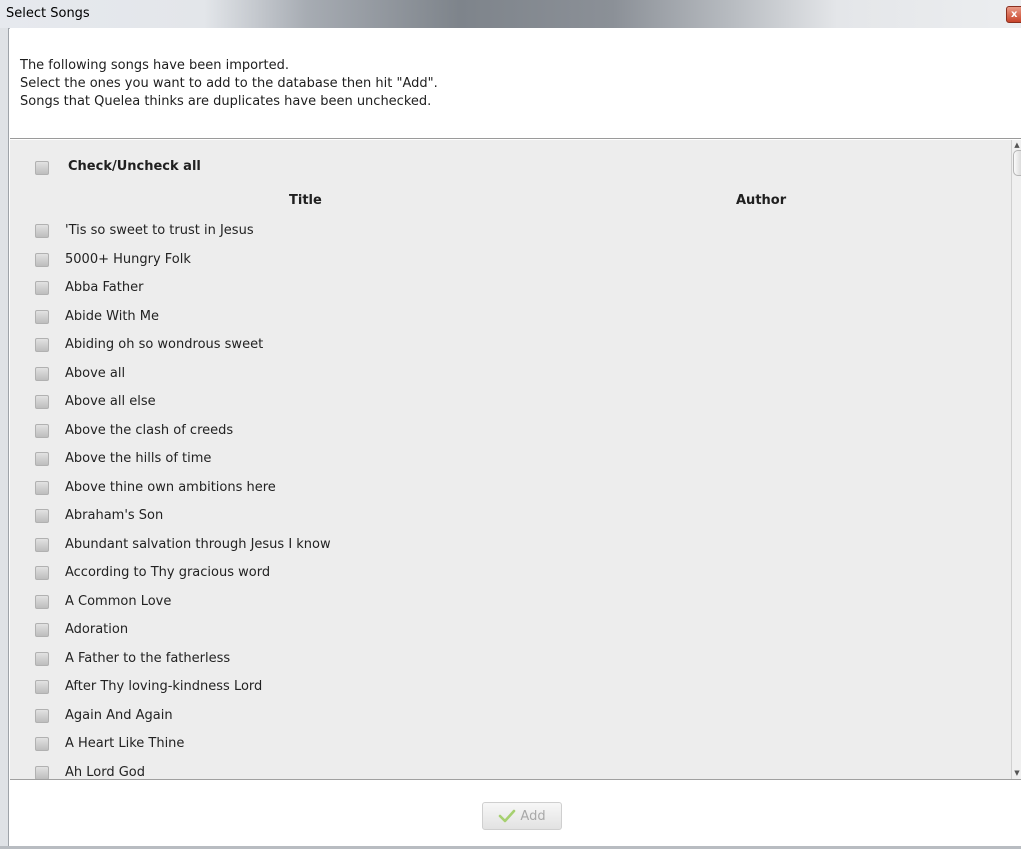  I want to click on song-title: Abundant salvation through Jesus I know, so click(198, 544).